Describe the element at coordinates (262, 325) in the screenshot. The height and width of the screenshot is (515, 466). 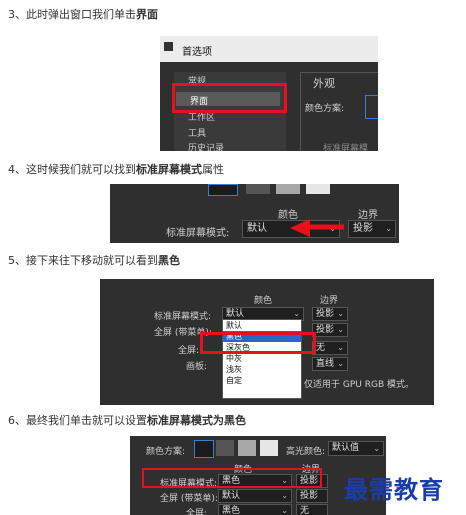
I see `option-default: 默认` at that location.